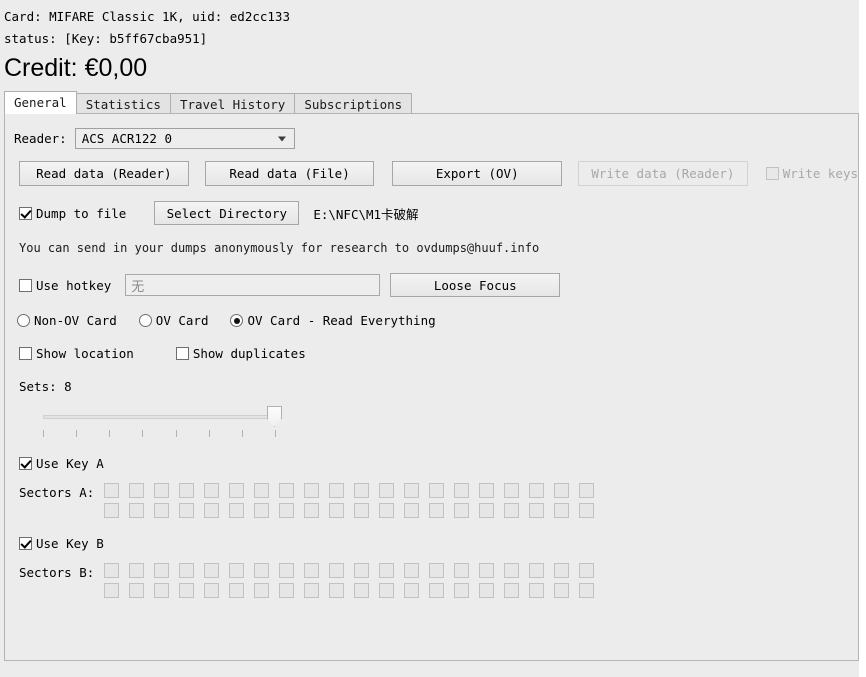  I want to click on hotkey-row: Use hotkey 无 Loose Focus, so click(438, 285).